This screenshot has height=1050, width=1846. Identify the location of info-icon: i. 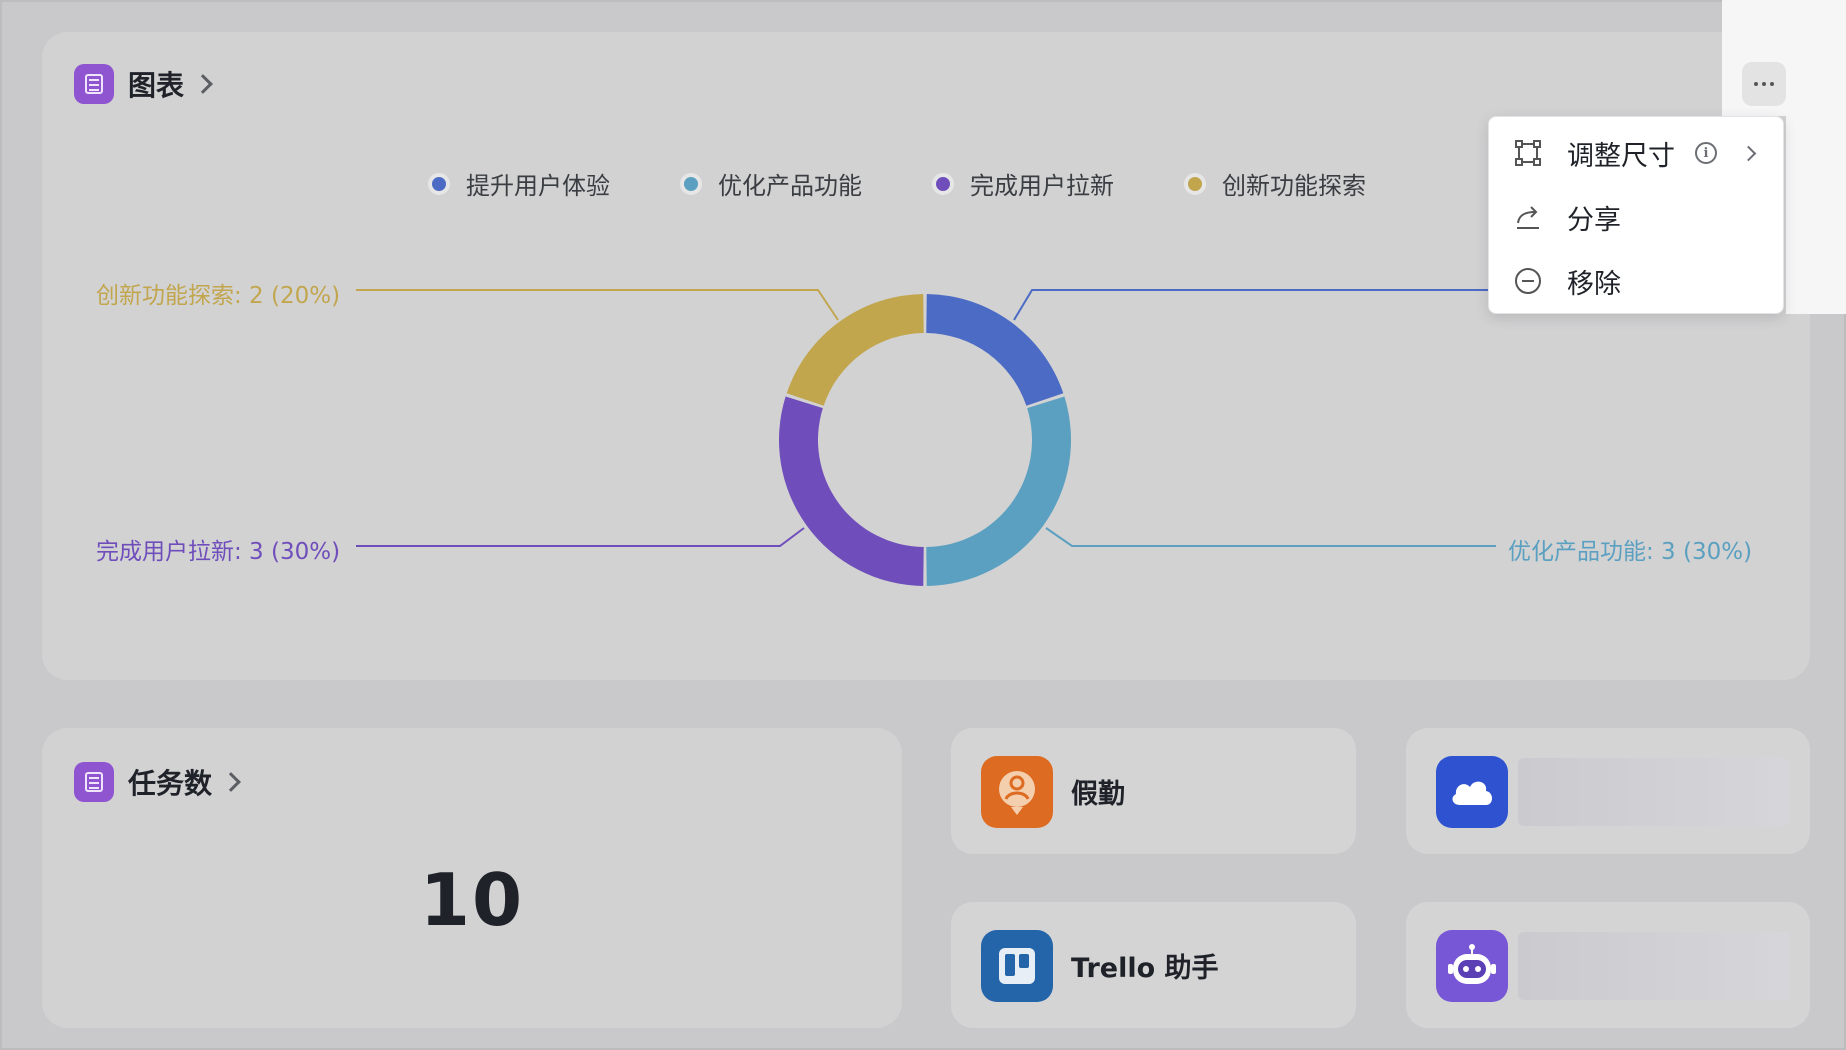
(1706, 153).